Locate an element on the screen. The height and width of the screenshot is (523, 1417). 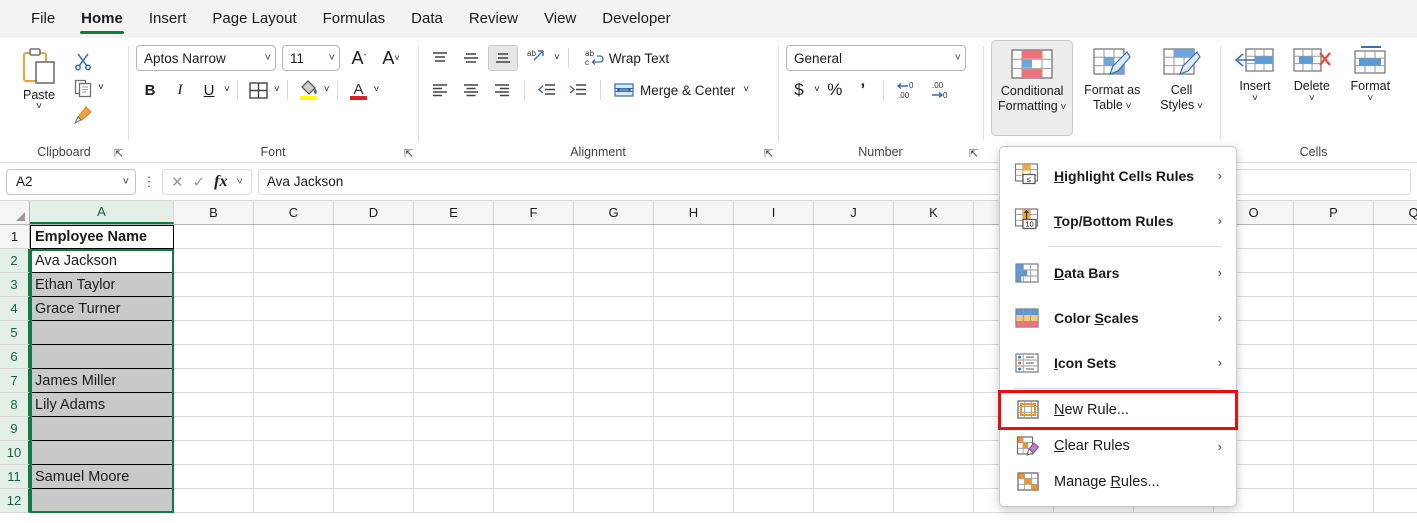
accounting-chevron-down-icon: ˅ is located at coordinates (817, 90).